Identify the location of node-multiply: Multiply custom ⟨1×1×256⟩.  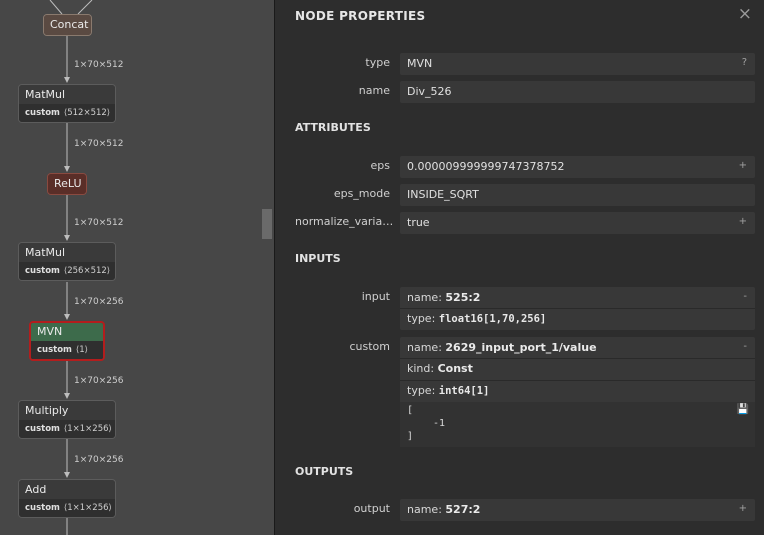
(67, 419).